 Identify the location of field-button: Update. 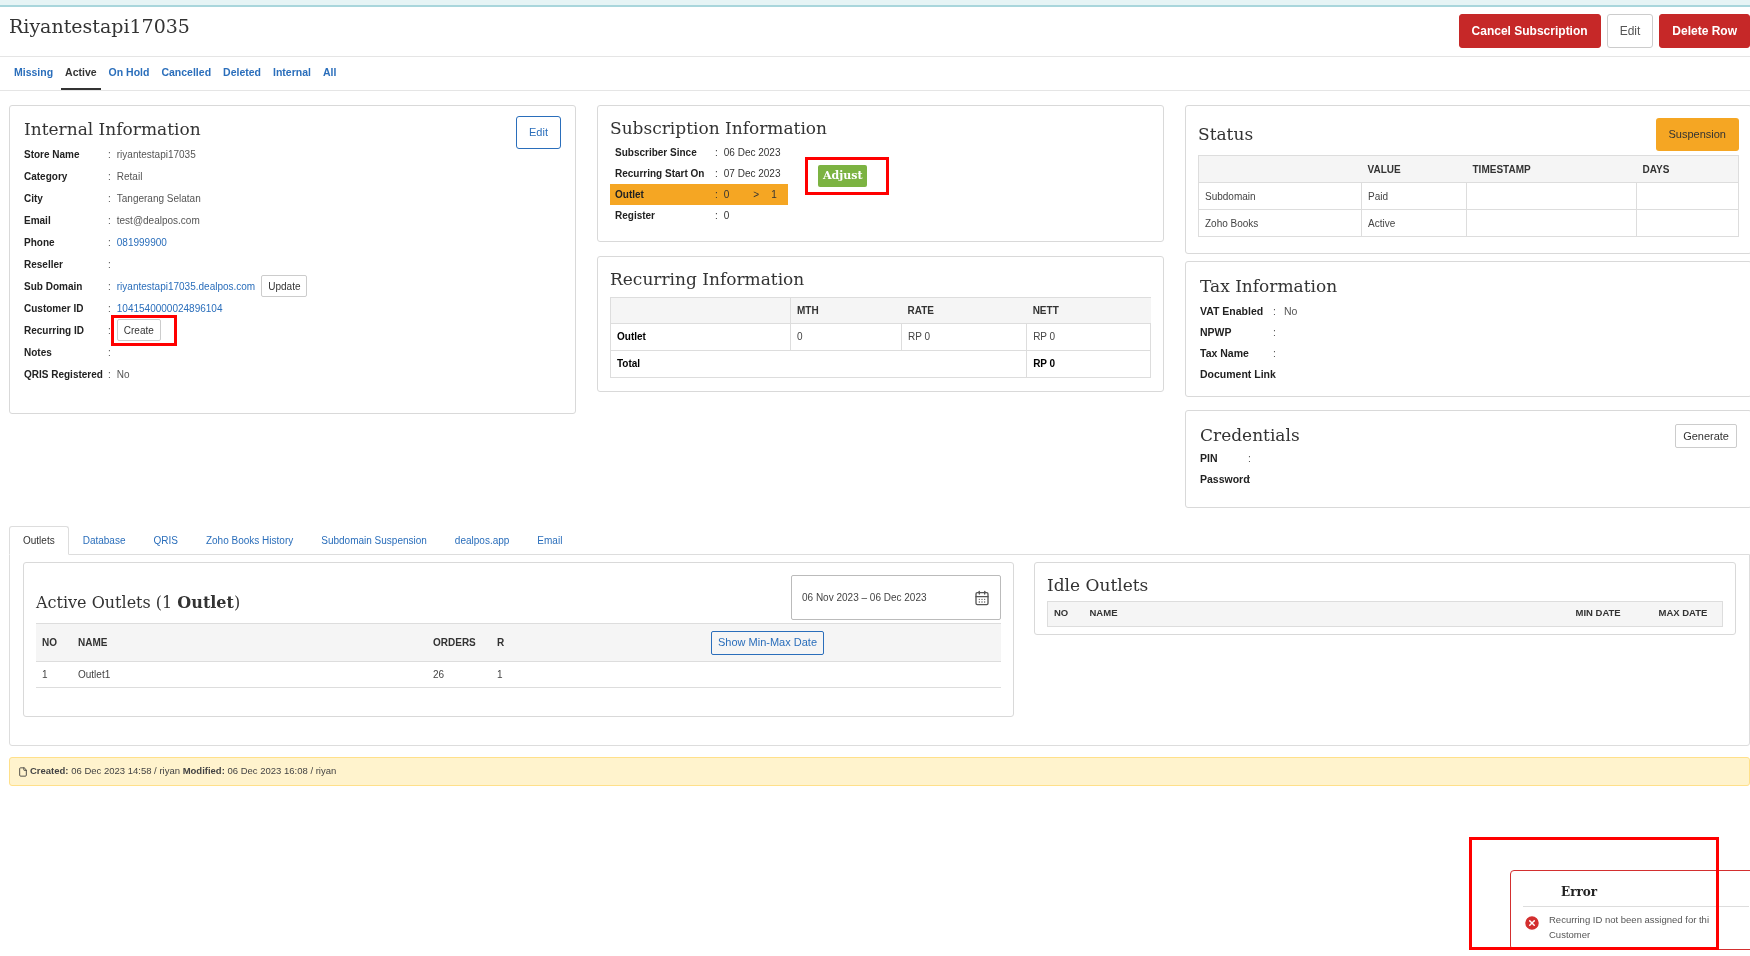
(284, 286).